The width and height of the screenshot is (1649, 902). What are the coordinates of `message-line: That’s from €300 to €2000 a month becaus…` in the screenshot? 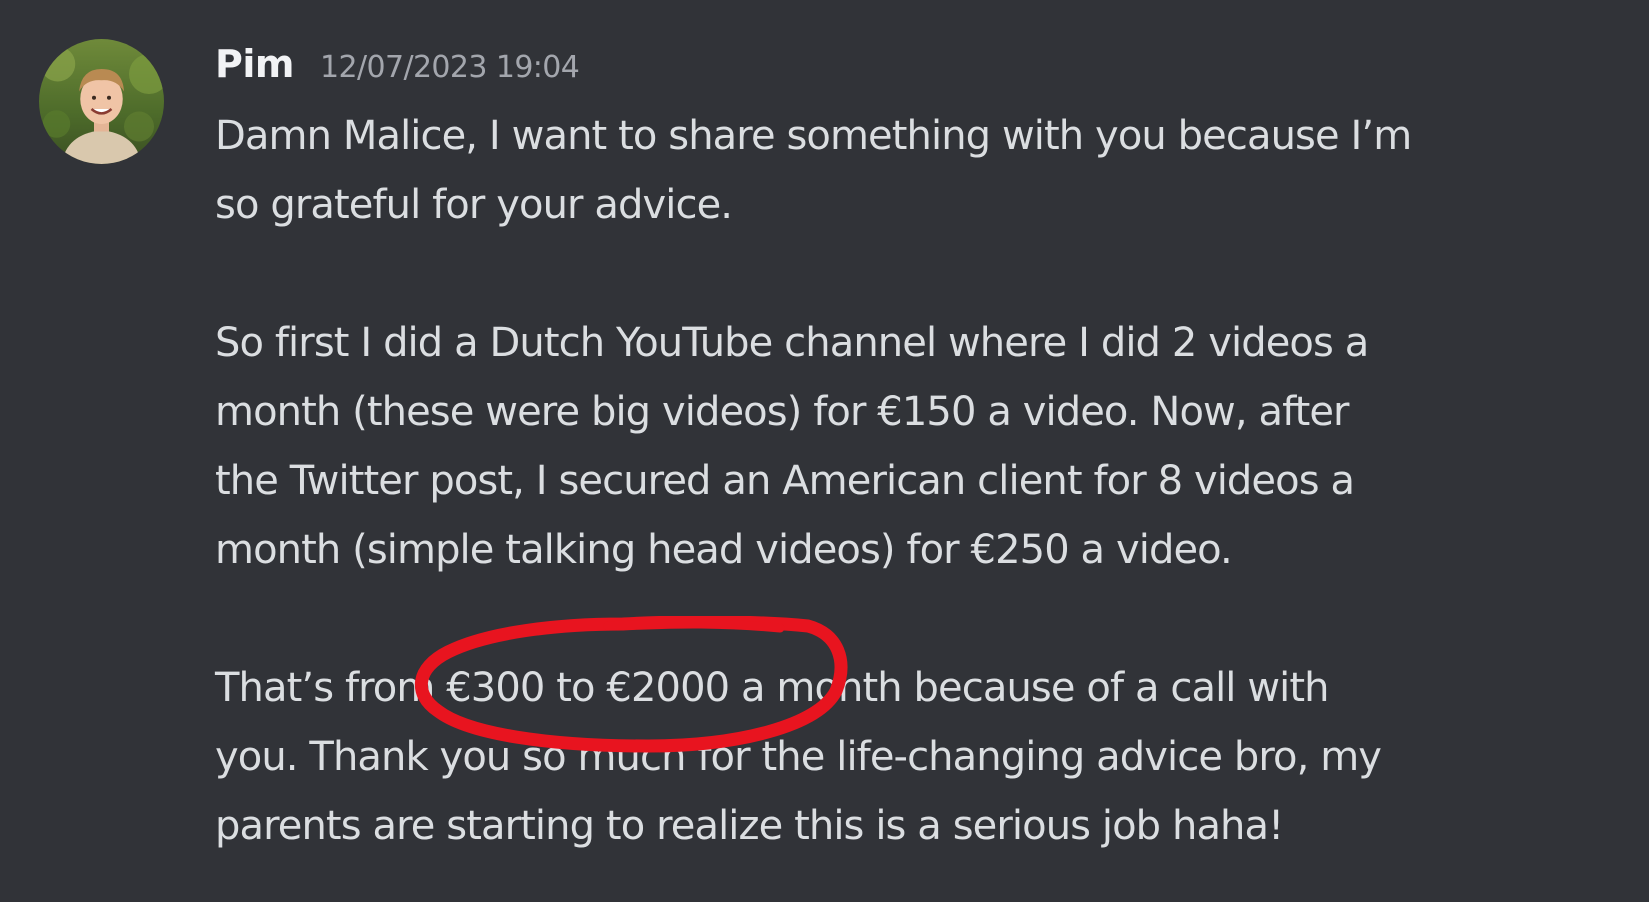 It's located at (772, 688).